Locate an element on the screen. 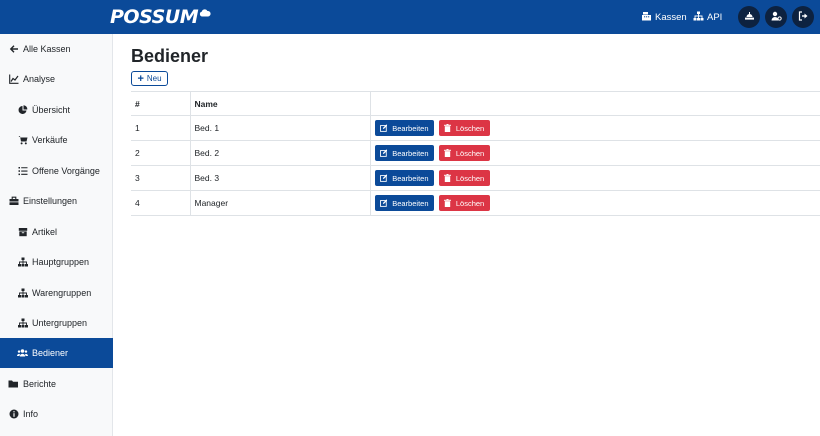 This screenshot has width=820, height=436. sidebar-item-label: Alle Kassen is located at coordinates (47, 49).